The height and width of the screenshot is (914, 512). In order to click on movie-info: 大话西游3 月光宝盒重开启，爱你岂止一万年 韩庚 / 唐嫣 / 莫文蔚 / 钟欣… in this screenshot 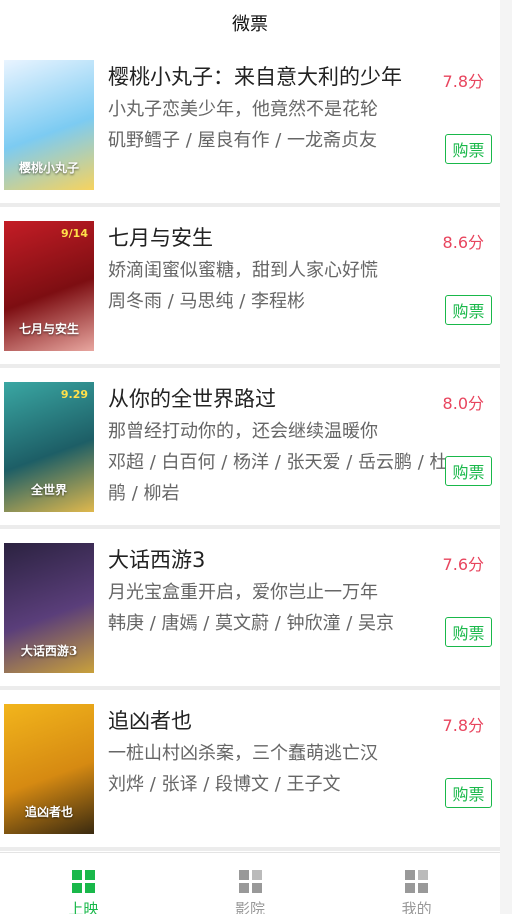, I will do `click(278, 591)`.